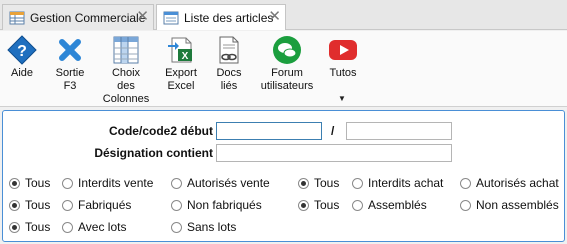  I want to click on code-label: Code/code2 début, so click(160, 131).